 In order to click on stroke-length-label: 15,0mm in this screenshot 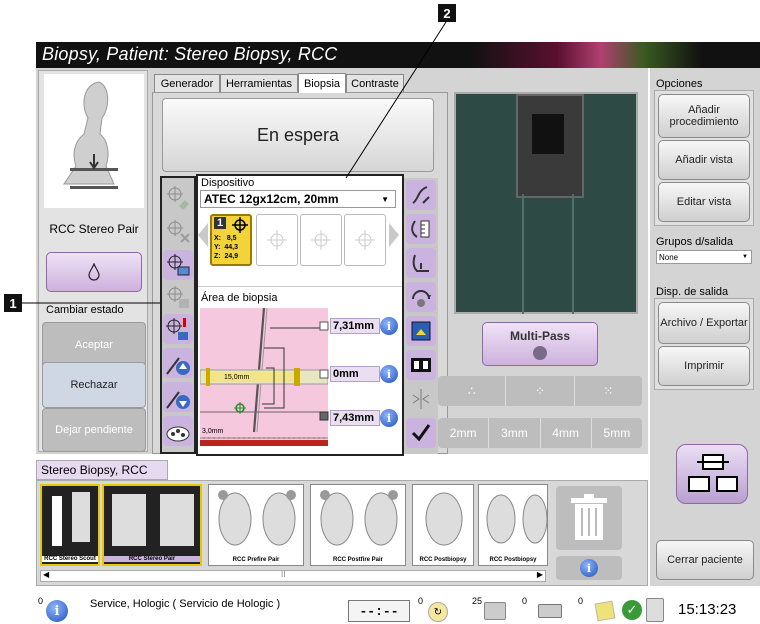, I will do `click(237, 377)`.